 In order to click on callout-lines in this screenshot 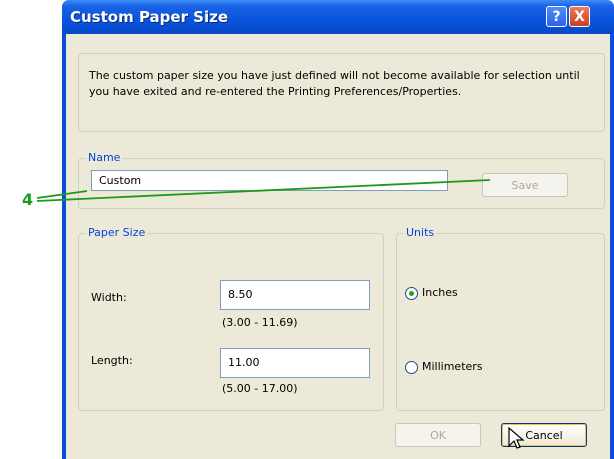, I will do `click(263, 190)`.